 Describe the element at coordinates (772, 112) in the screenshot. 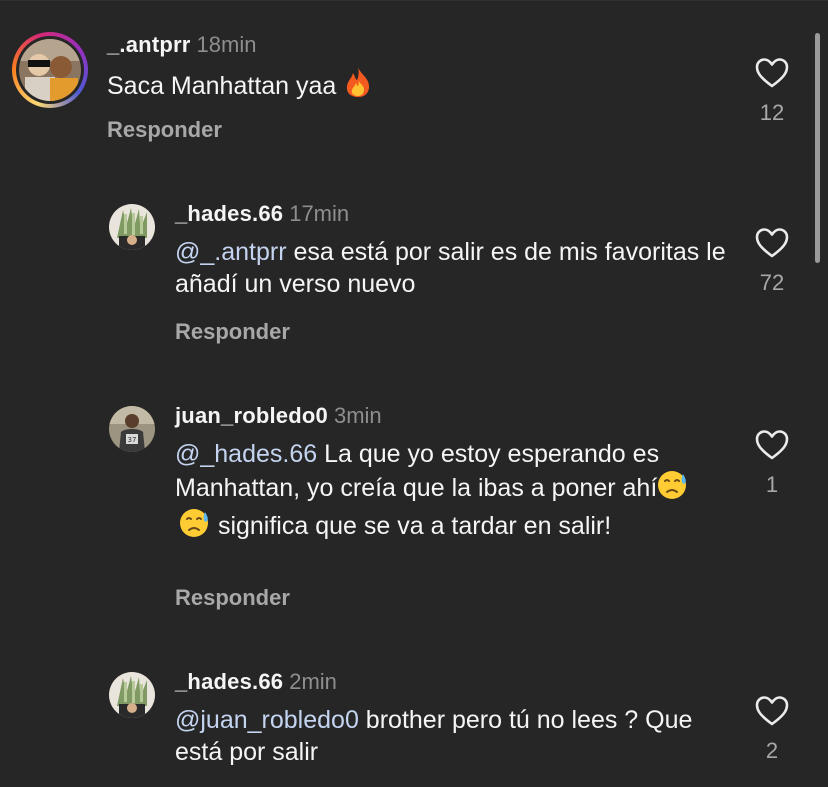

I see `like-count: 12` at that location.